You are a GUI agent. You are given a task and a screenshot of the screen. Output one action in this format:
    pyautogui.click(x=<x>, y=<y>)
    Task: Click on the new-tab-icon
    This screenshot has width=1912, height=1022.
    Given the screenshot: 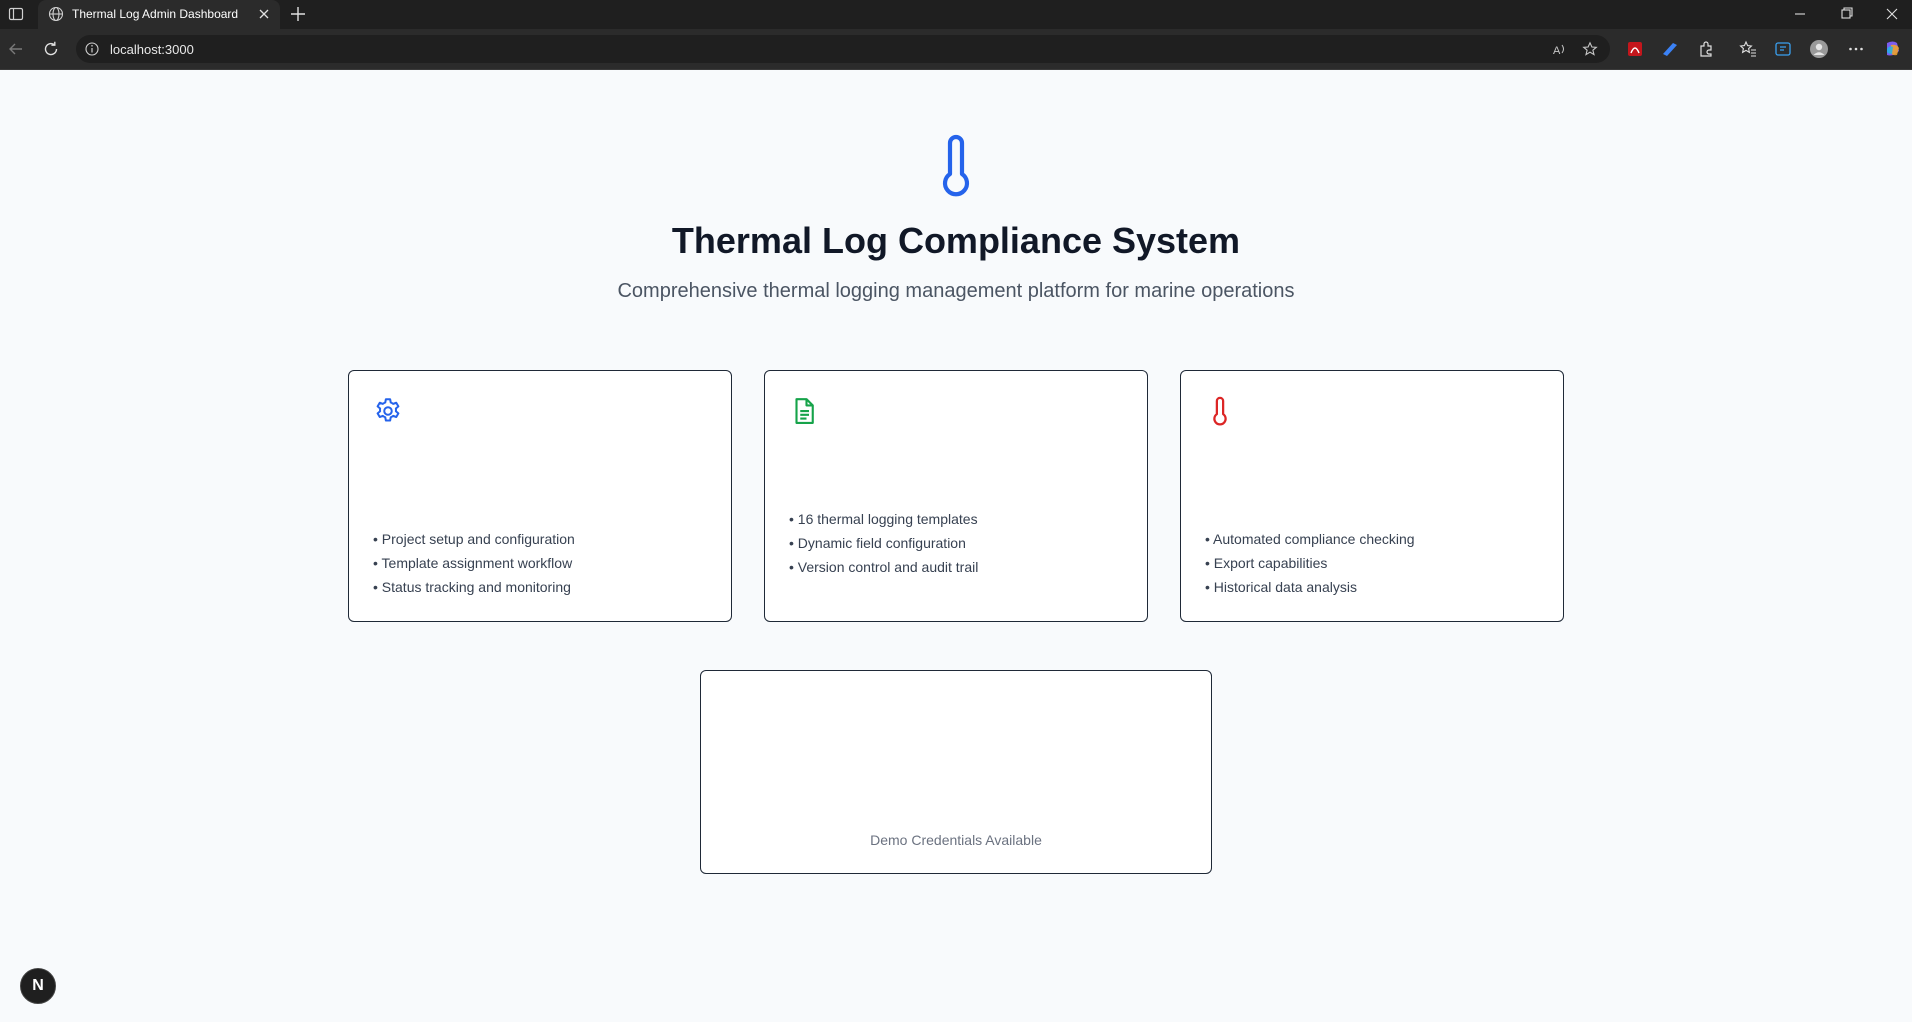 What is the action you would take?
    pyautogui.click(x=298, y=14)
    